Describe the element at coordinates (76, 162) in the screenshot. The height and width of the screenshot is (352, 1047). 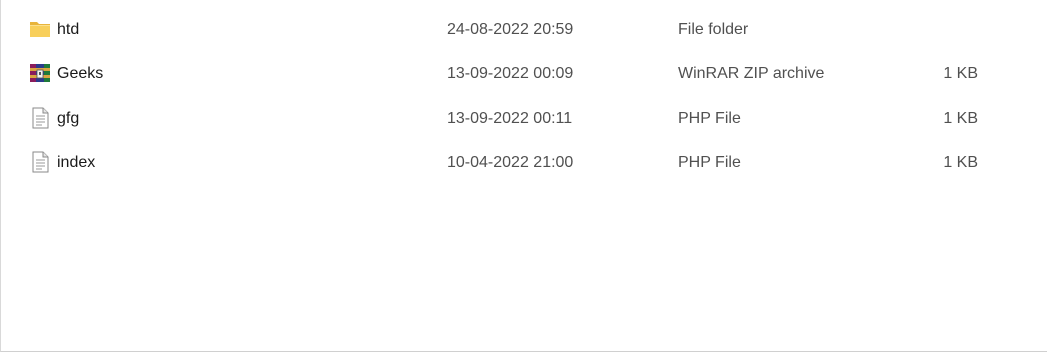
I see `file-name: index` at that location.